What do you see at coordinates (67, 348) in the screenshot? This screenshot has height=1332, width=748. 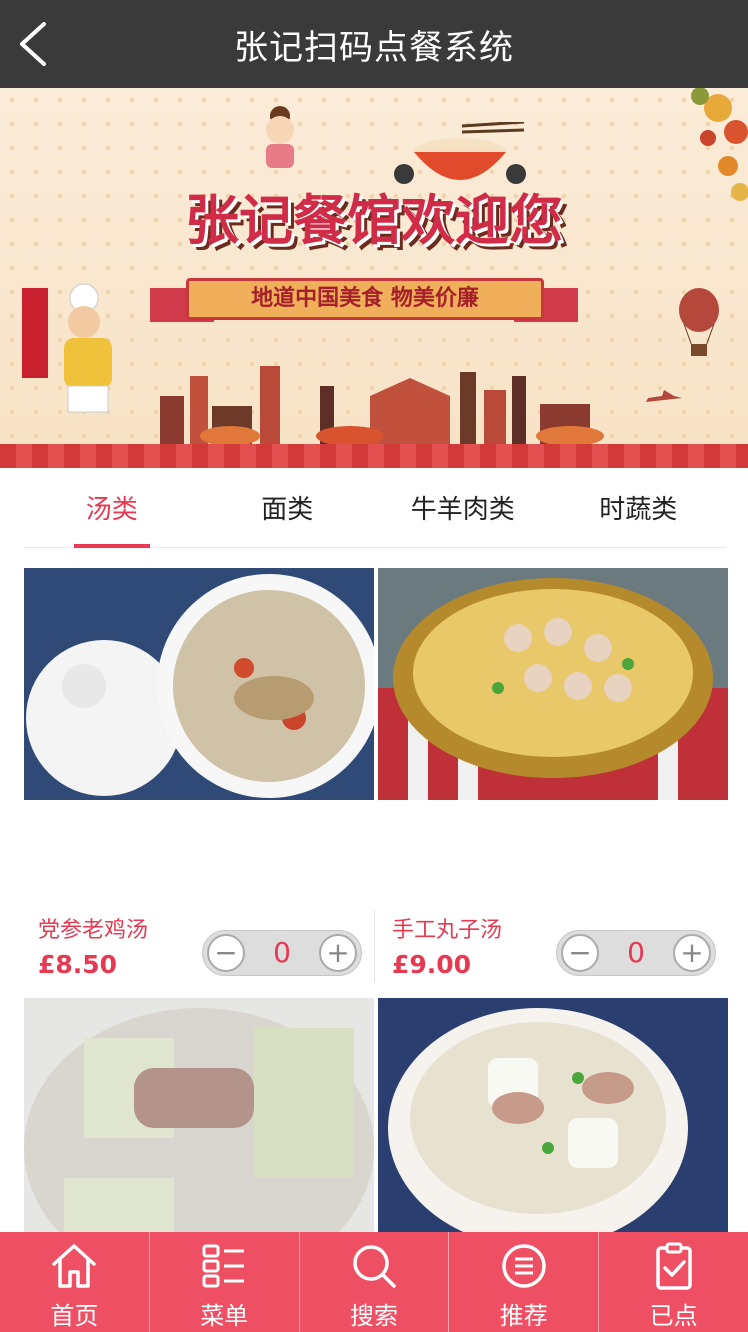 I see `chef-illustration` at bounding box center [67, 348].